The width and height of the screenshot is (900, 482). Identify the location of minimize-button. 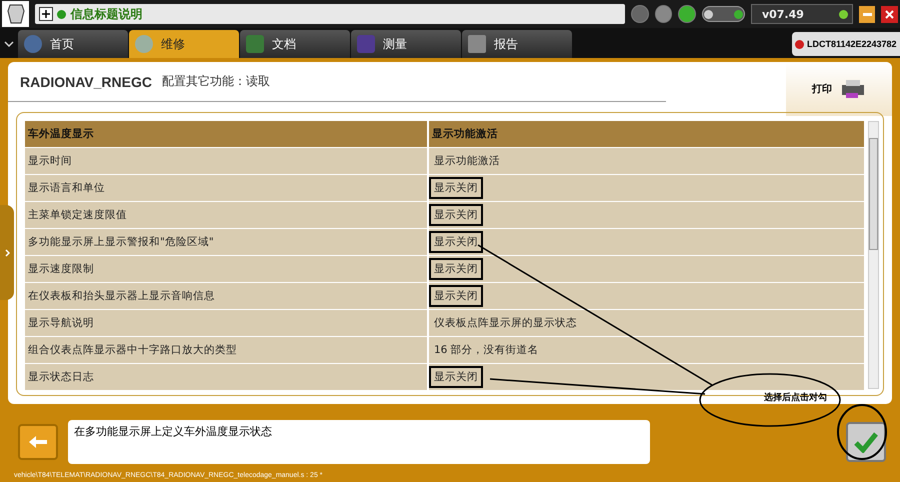
(867, 14).